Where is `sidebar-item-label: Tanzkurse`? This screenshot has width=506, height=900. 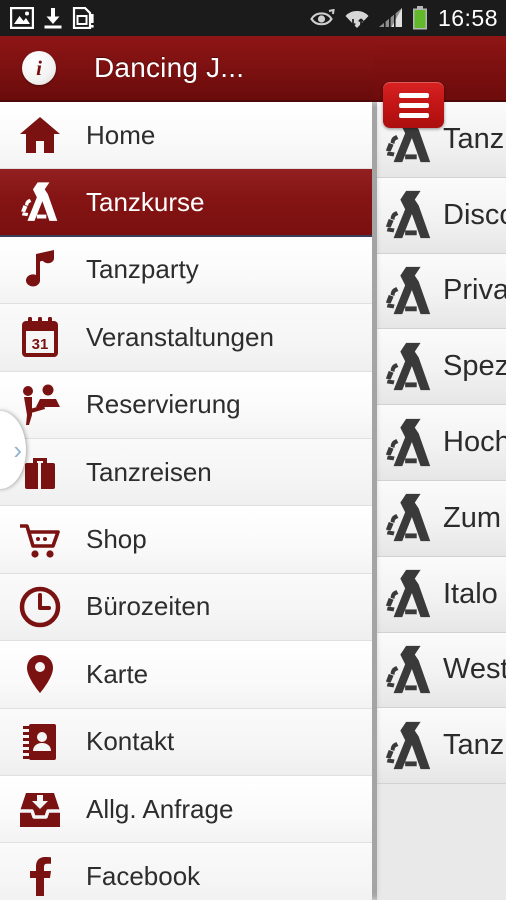 sidebar-item-label: Tanzkurse is located at coordinates (145, 201).